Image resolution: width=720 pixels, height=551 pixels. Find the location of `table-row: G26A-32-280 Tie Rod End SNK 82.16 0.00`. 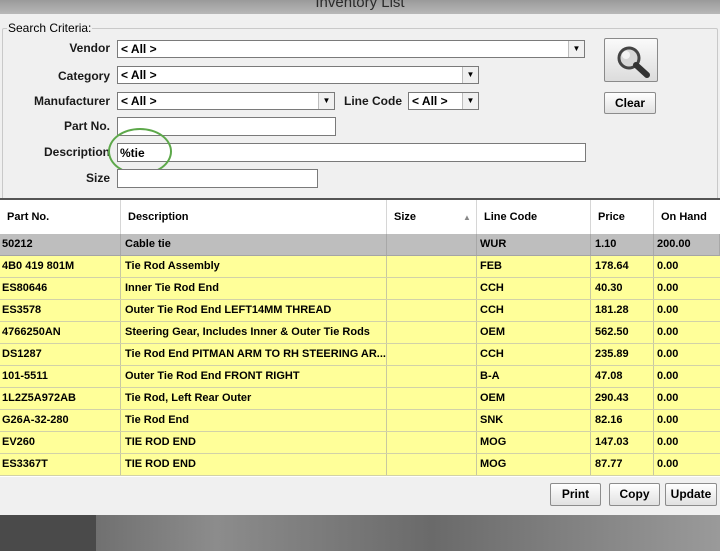

table-row: G26A-32-280 Tie Rod End SNK 82.16 0.00 is located at coordinates (360, 421).